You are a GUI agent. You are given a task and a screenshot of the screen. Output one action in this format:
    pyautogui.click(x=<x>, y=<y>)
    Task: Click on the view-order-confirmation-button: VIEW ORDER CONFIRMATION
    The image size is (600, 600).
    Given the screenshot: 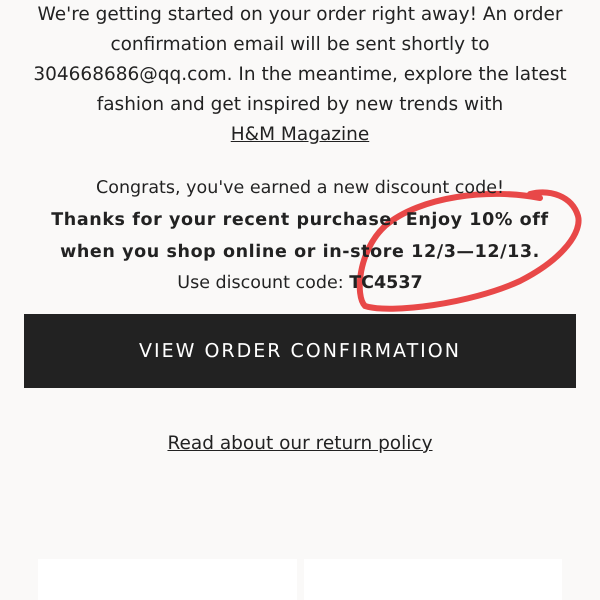 What is the action you would take?
    pyautogui.click(x=300, y=351)
    